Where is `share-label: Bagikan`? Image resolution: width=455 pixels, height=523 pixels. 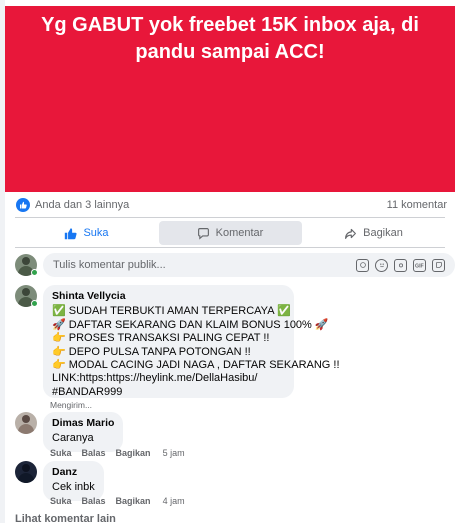 share-label: Bagikan is located at coordinates (383, 233).